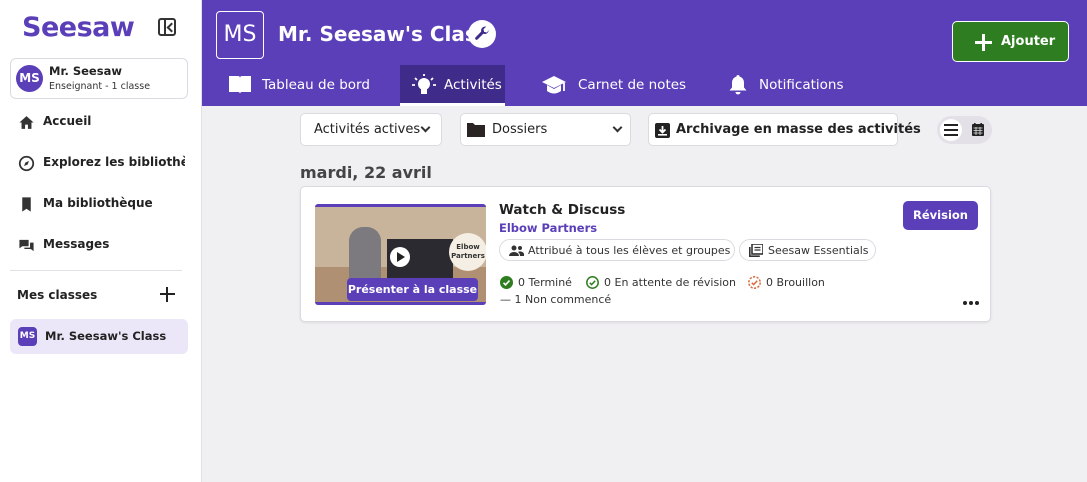  I want to click on pending-review-icon, so click(592, 282).